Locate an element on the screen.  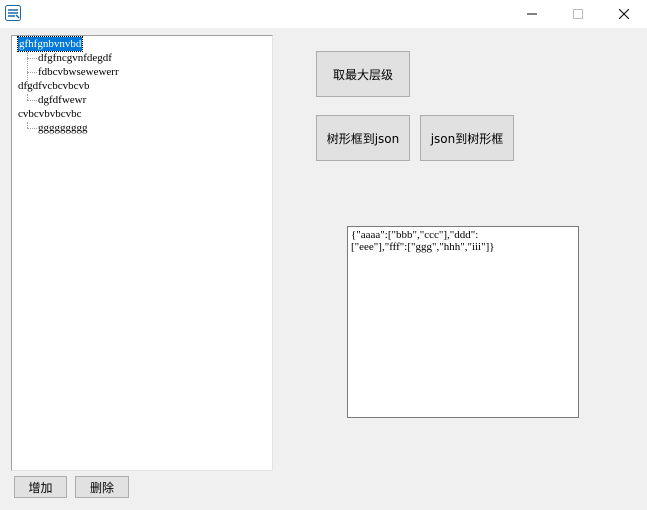
json-to-tree-button: json到树形框 is located at coordinates (467, 138).